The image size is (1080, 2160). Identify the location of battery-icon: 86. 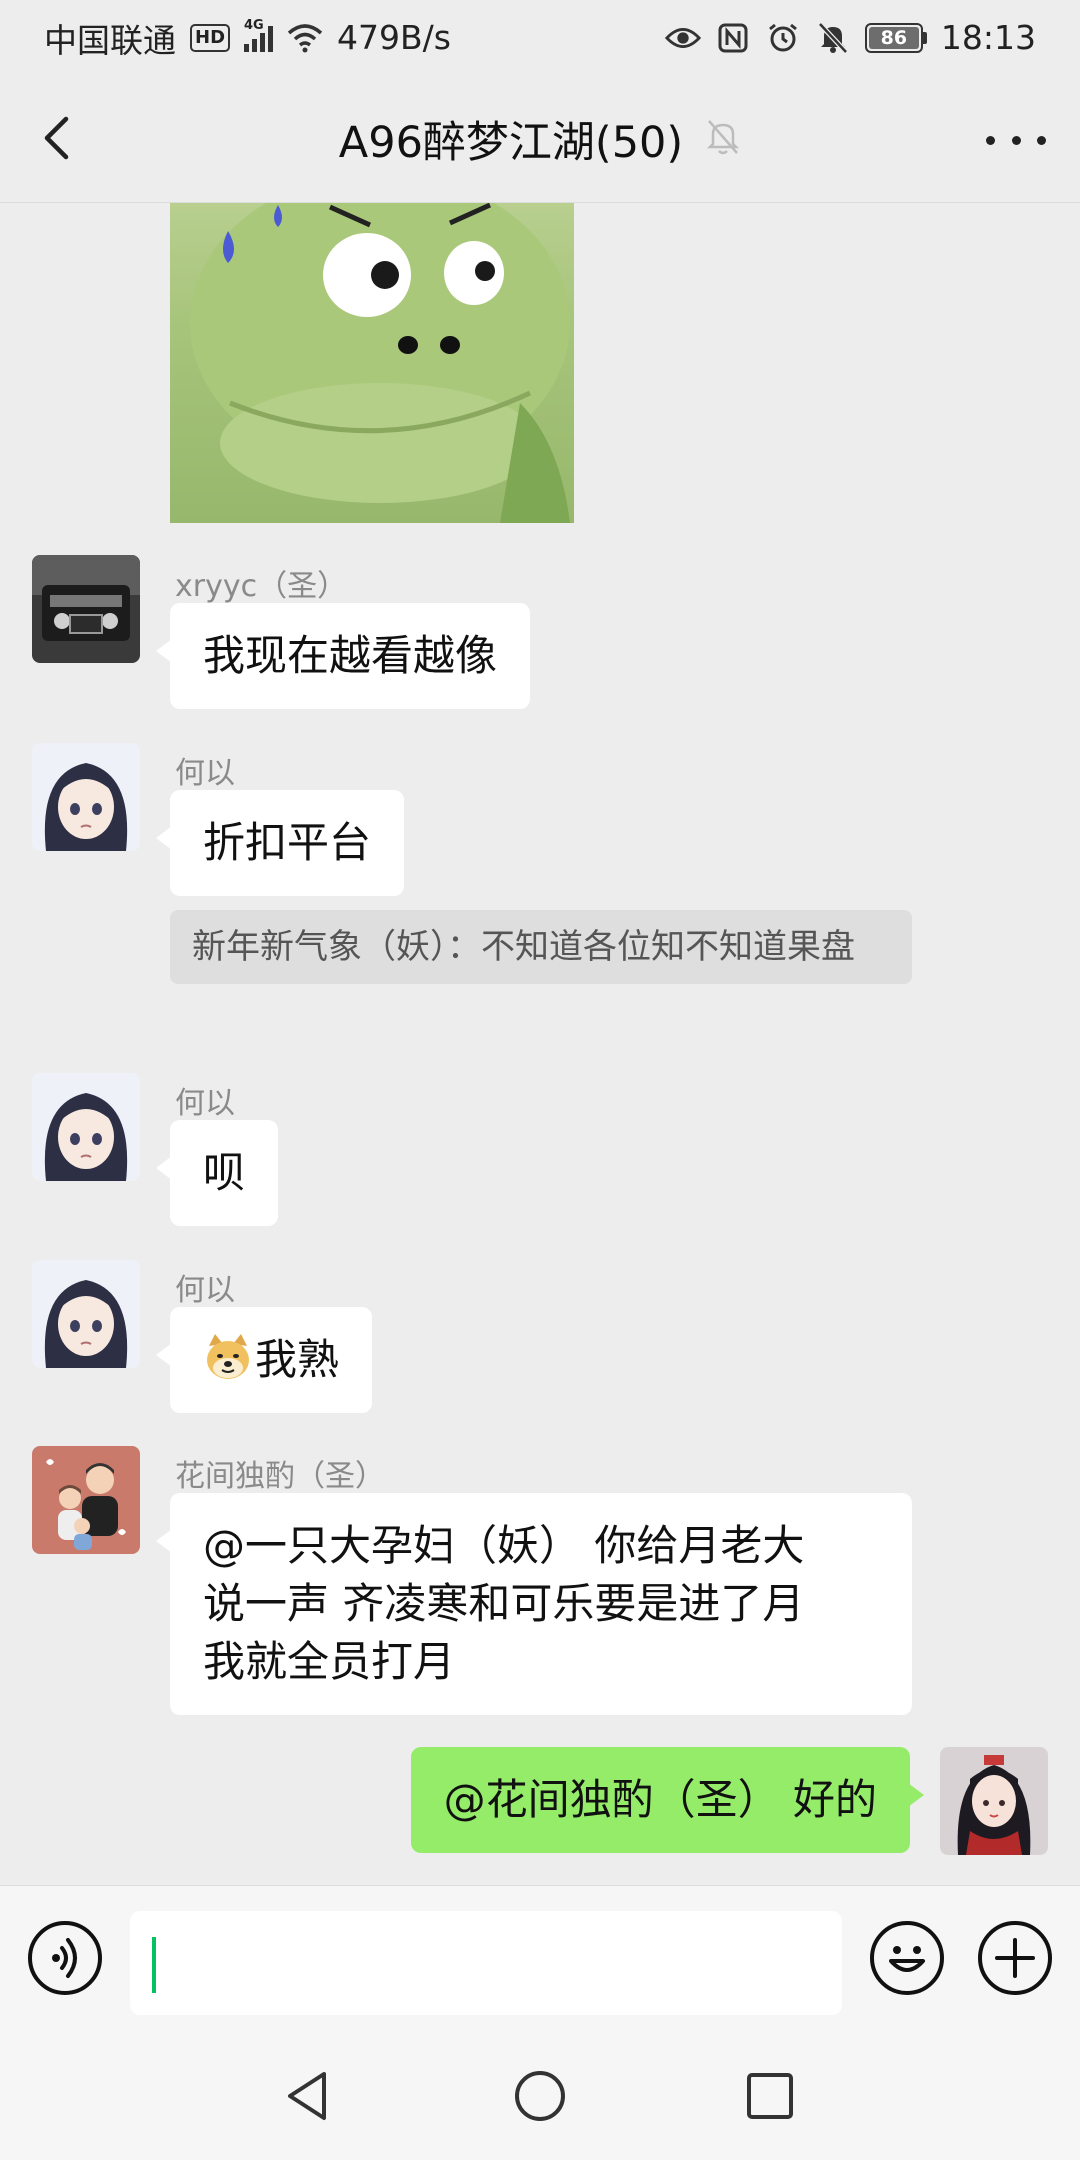
(895, 37).